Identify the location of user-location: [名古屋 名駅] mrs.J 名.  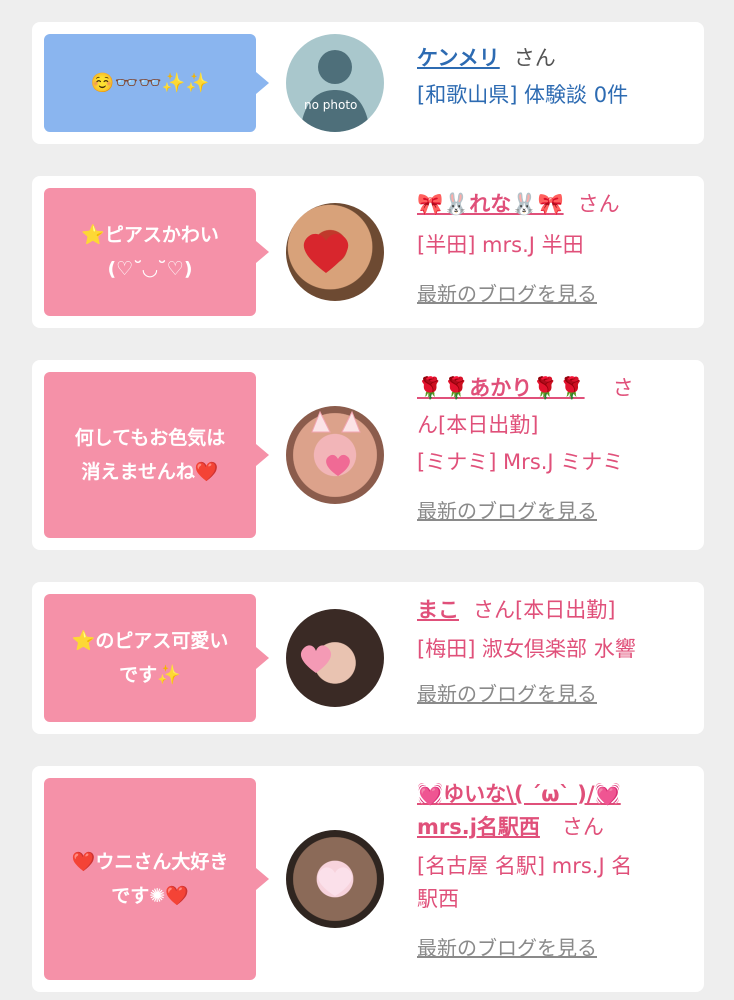
(525, 866).